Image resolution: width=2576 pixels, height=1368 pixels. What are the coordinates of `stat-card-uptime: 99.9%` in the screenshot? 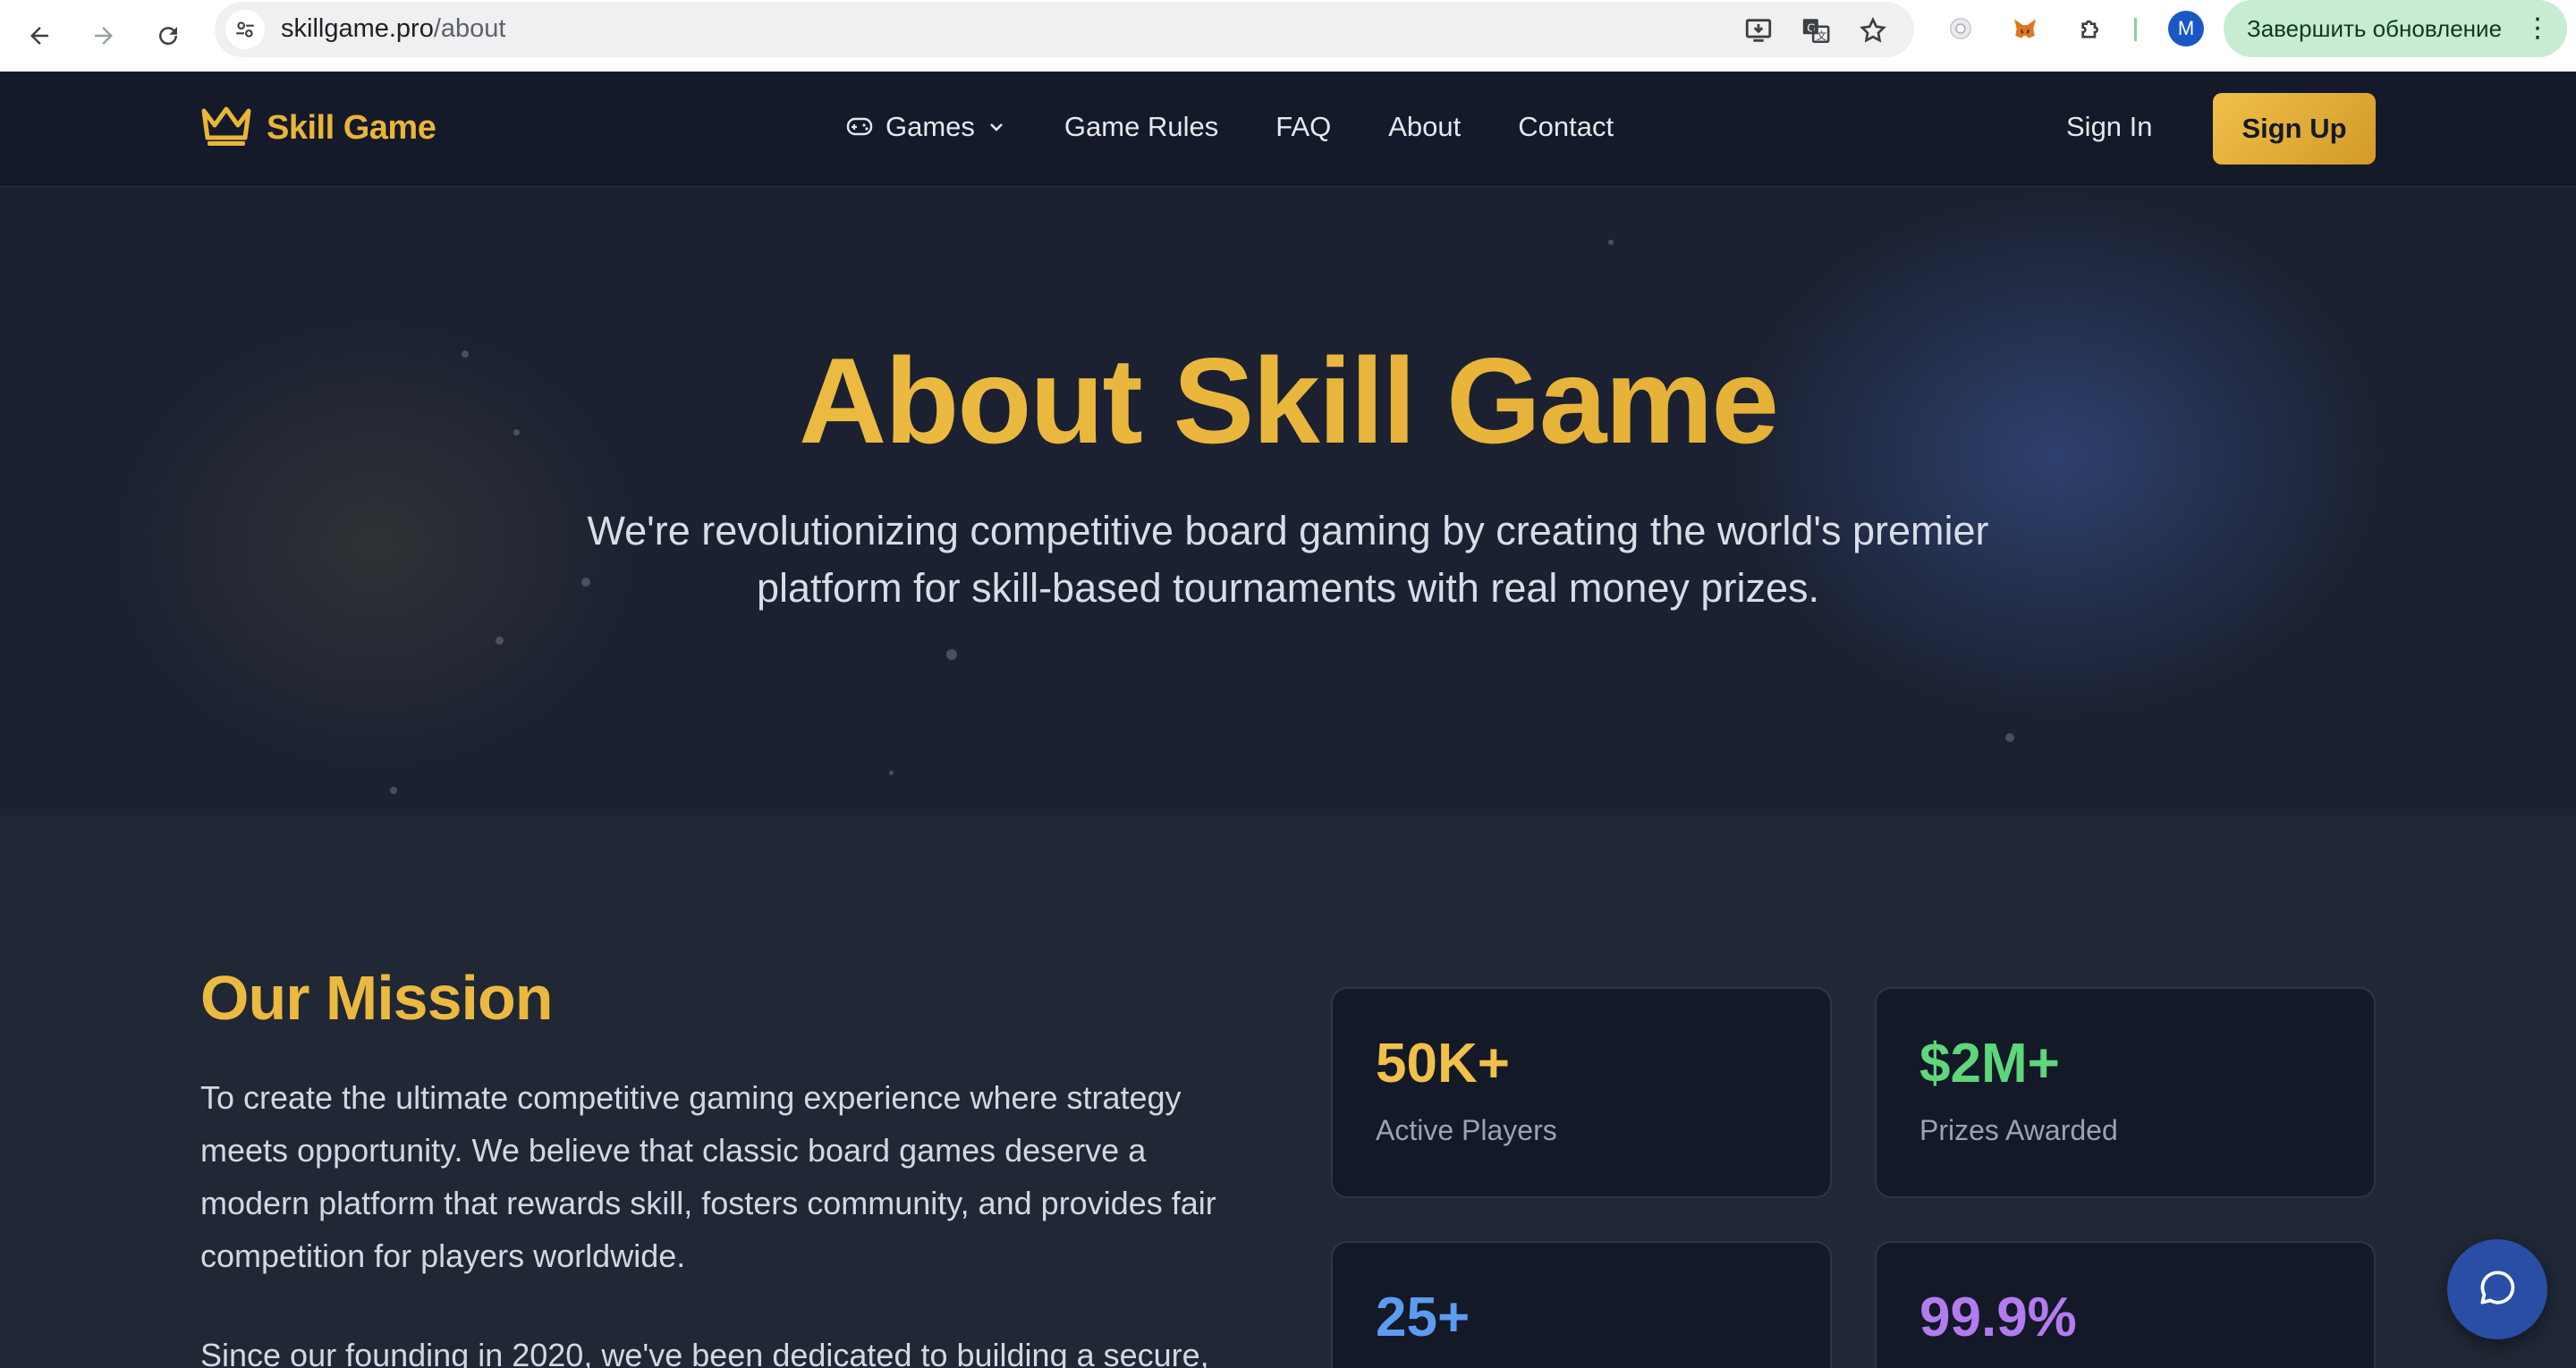 It's located at (2125, 1305).